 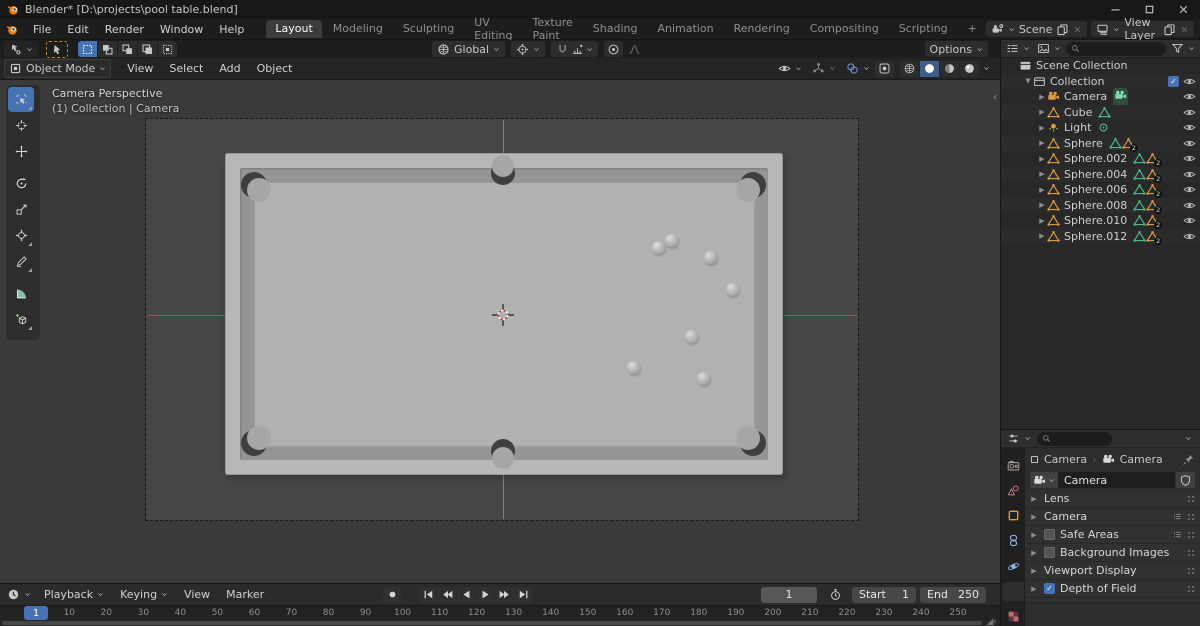 What do you see at coordinates (929, 68) in the screenshot?
I see `shading-solid-button` at bounding box center [929, 68].